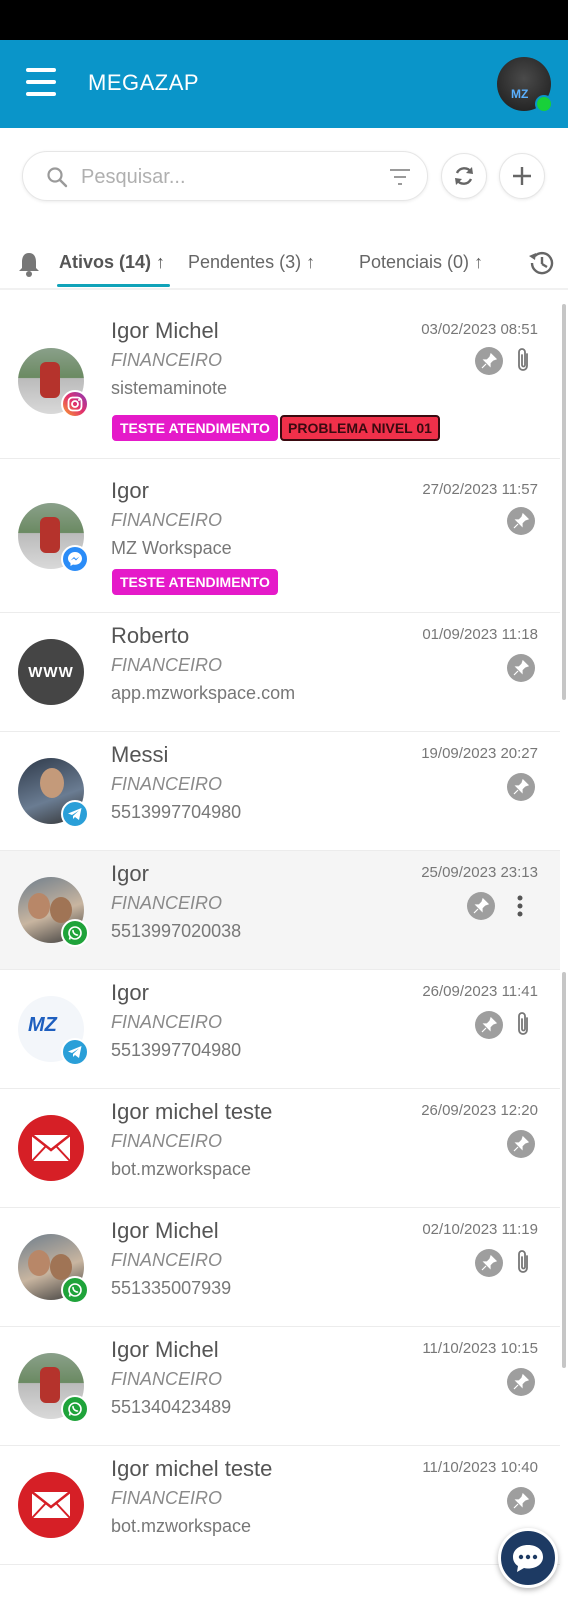 The width and height of the screenshot is (568, 1600). What do you see at coordinates (171, 1288) in the screenshot?
I see `contact-identifier: 551335007939` at bounding box center [171, 1288].